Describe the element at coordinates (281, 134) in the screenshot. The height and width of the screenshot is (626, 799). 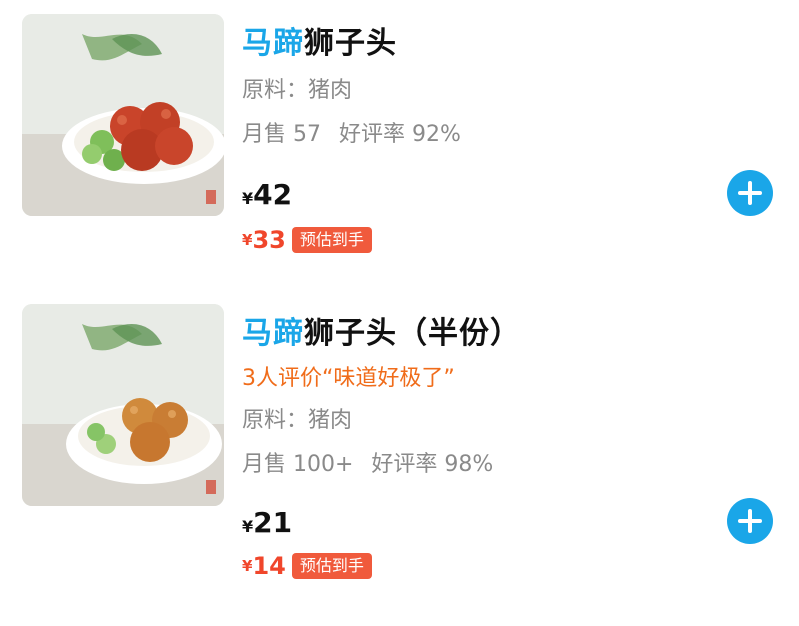
I see `monthly-sales: 月售 57` at that location.